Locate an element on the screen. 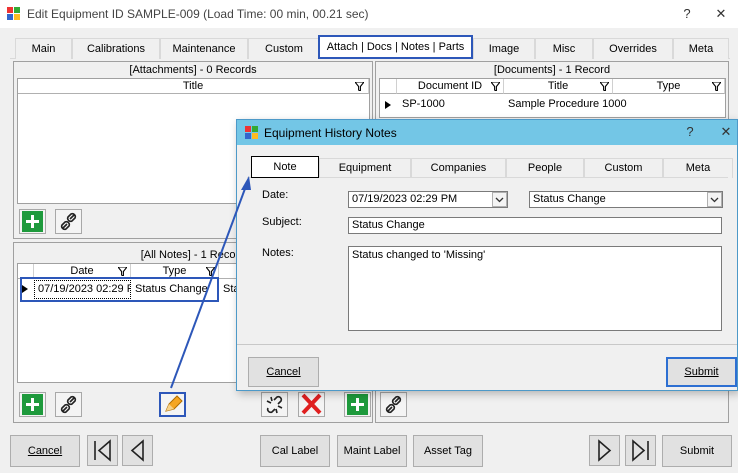  subject-label: Subject: is located at coordinates (282, 222).